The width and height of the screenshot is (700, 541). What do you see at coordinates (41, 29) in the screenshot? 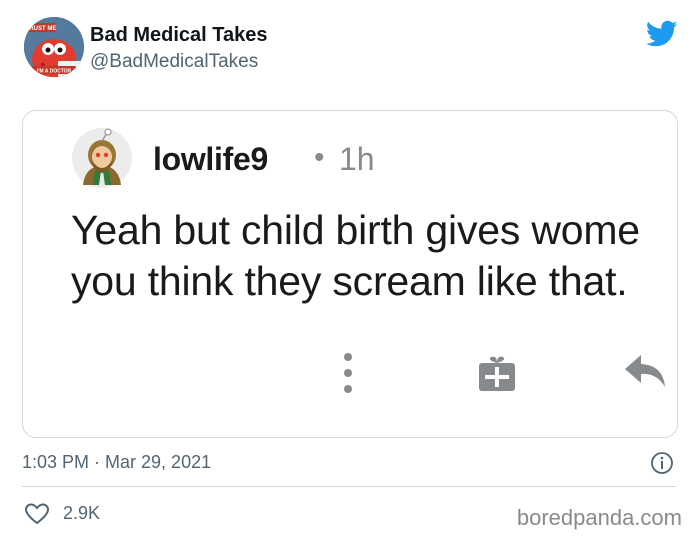
I see `avatar-sign-top: TRUST ME` at bounding box center [41, 29].